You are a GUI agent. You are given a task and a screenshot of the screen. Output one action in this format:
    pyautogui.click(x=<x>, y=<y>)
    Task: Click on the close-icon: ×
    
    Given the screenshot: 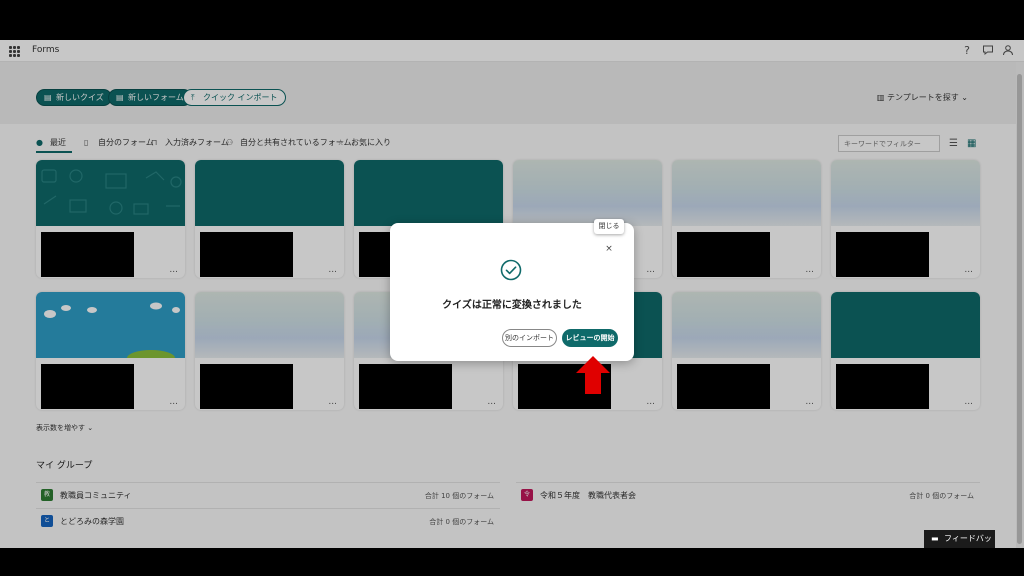 What is the action you would take?
    pyautogui.click(x=609, y=249)
    